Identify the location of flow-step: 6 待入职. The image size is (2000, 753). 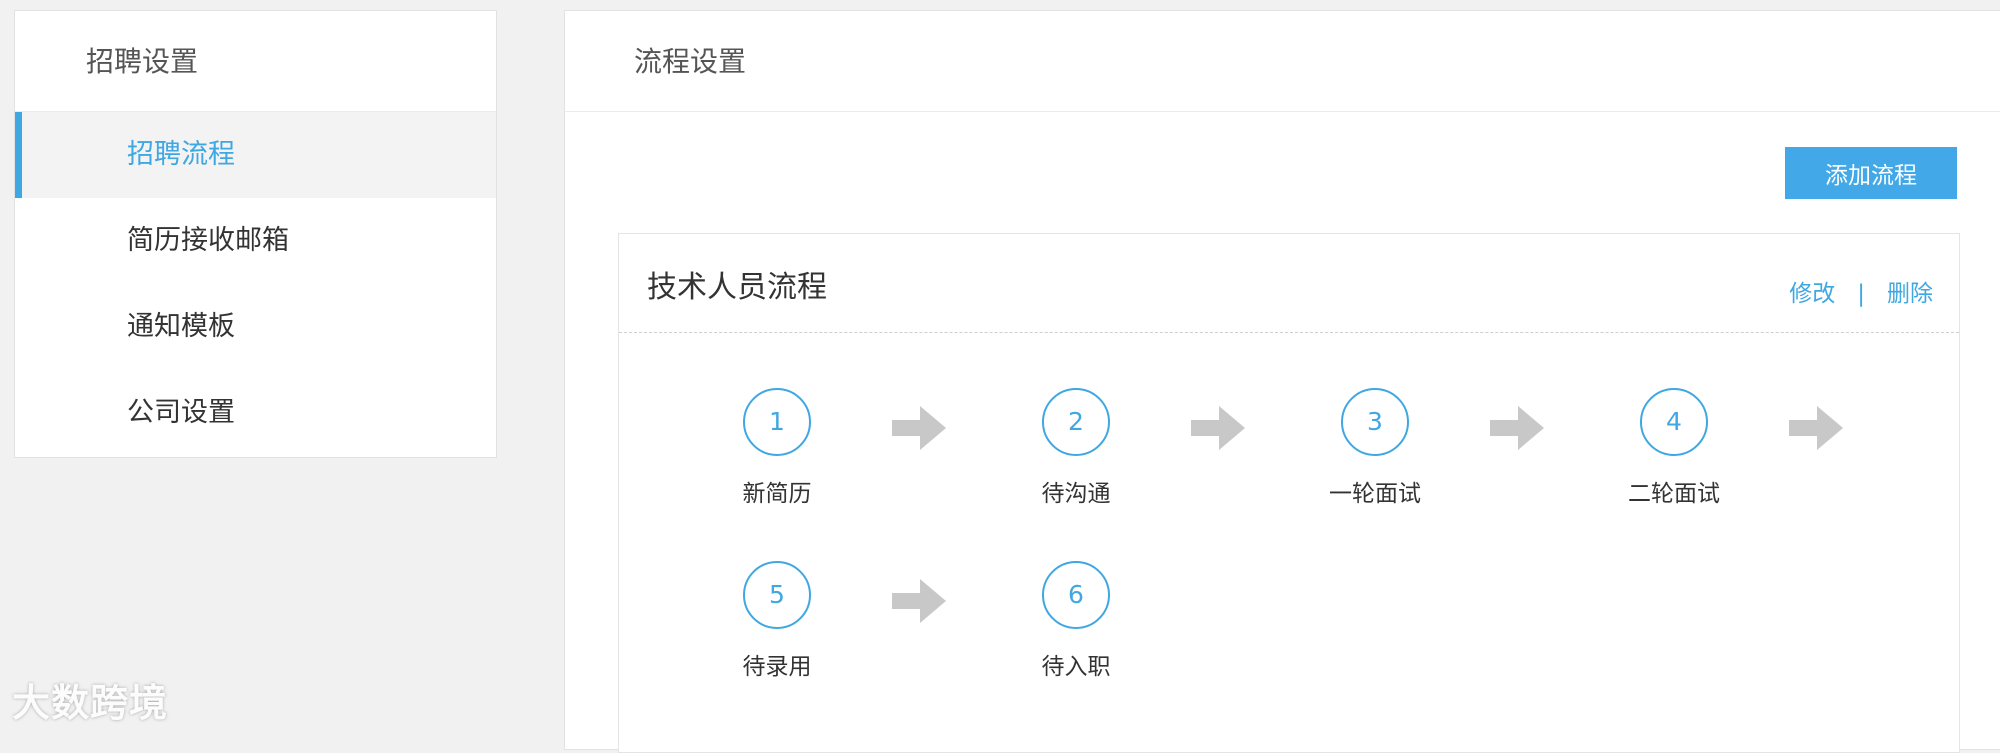
(1076, 621).